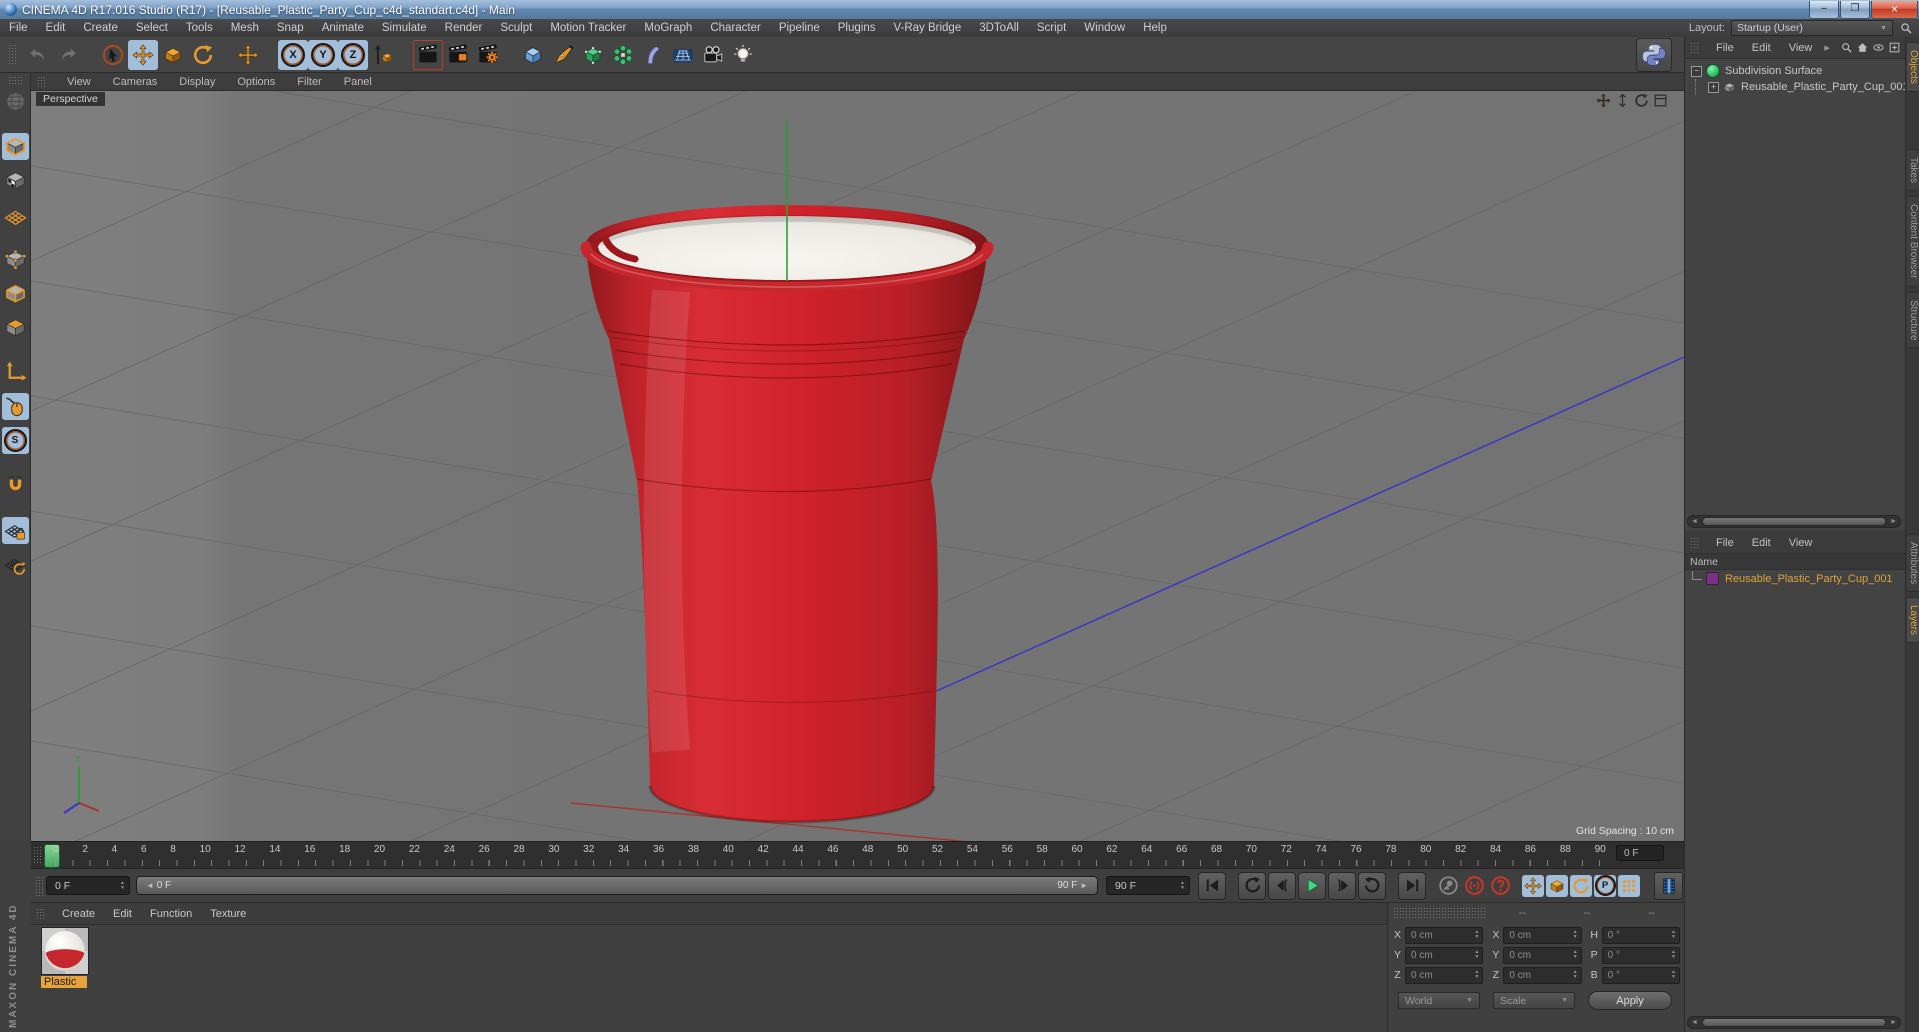 The width and height of the screenshot is (1919, 1032). Describe the element at coordinates (358, 82) in the screenshot. I see `viewport-menu-item: Panel` at that location.